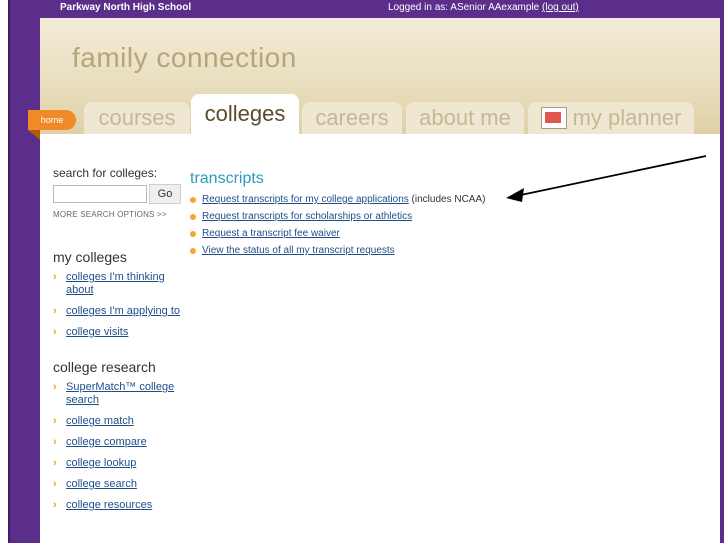  What do you see at coordinates (101, 463) in the screenshot?
I see `college-lookup-link: college lookup` at bounding box center [101, 463].